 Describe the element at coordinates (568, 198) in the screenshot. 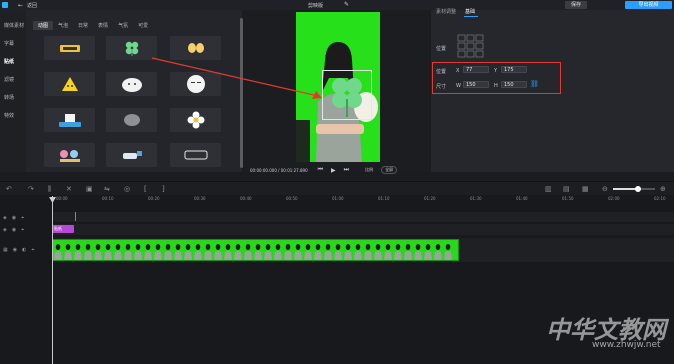

I see `ruler-tick: 01:50` at that location.